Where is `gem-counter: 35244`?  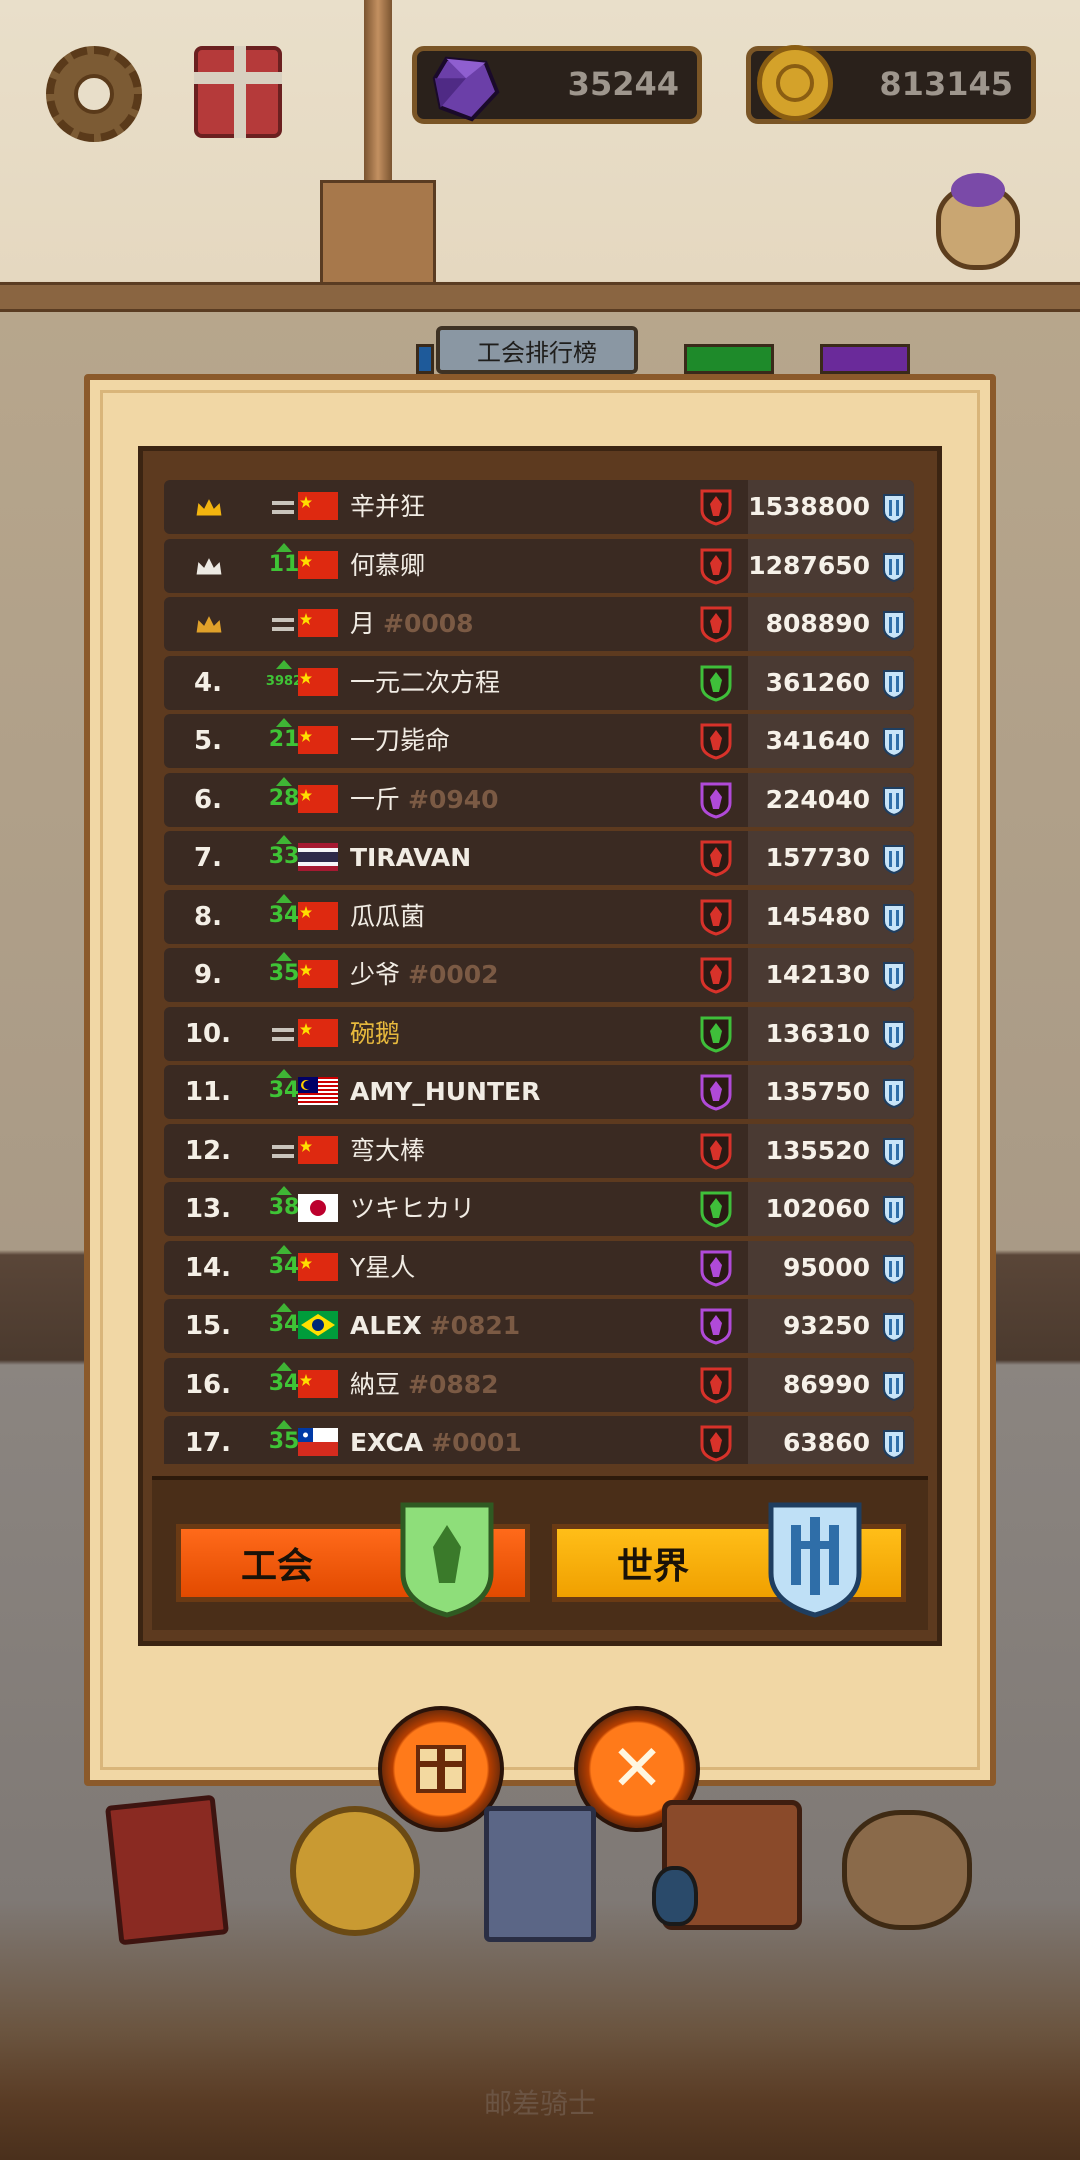
gem-counter: 35244 is located at coordinates (557, 85).